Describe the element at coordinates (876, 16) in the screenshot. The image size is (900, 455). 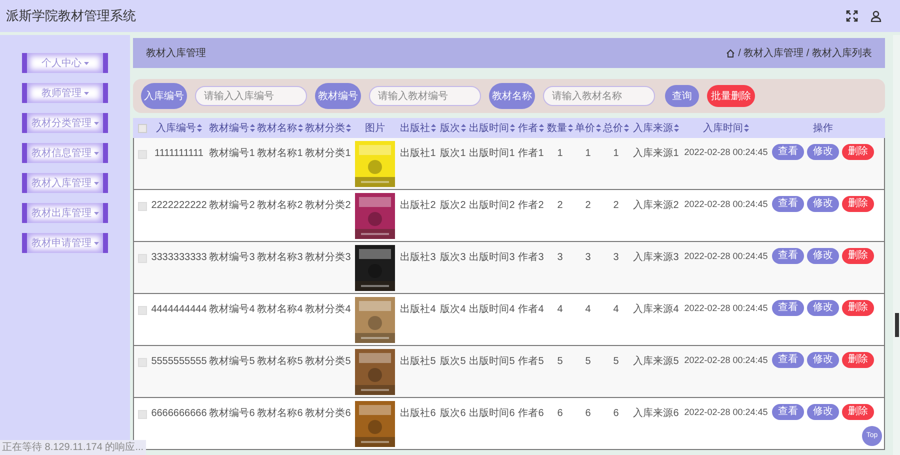
I see `user-icon` at that location.